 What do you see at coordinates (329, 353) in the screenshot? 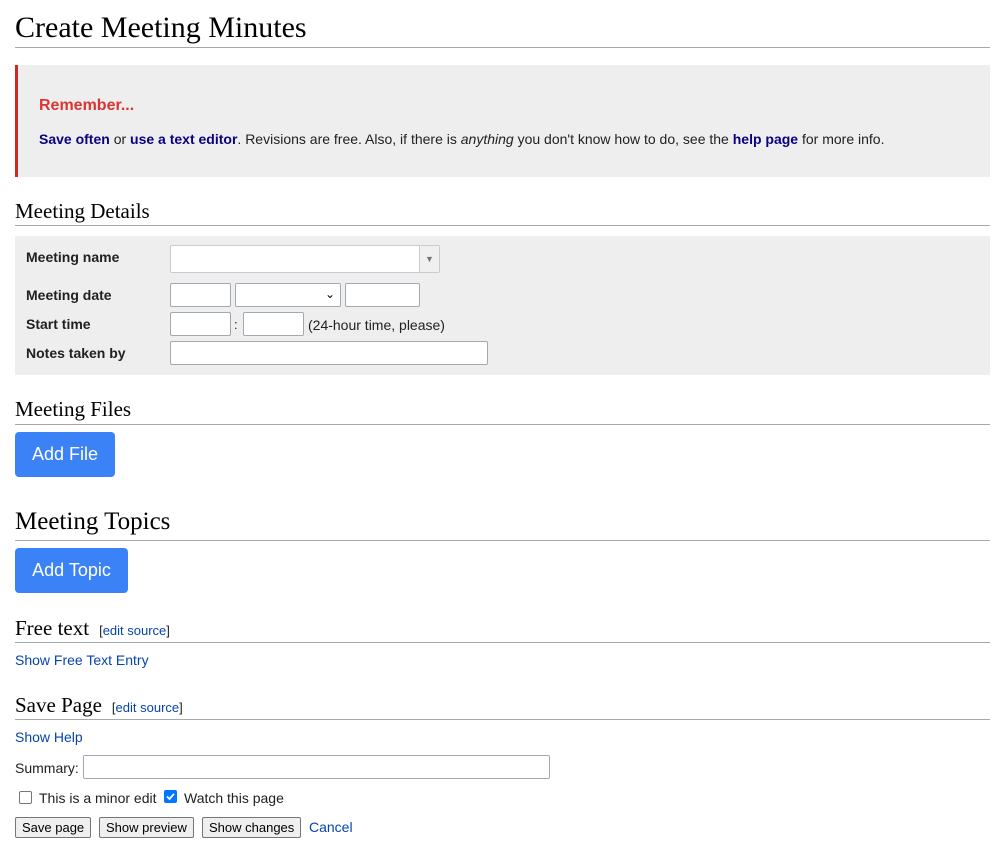
I see `notes-taken-by-input` at bounding box center [329, 353].